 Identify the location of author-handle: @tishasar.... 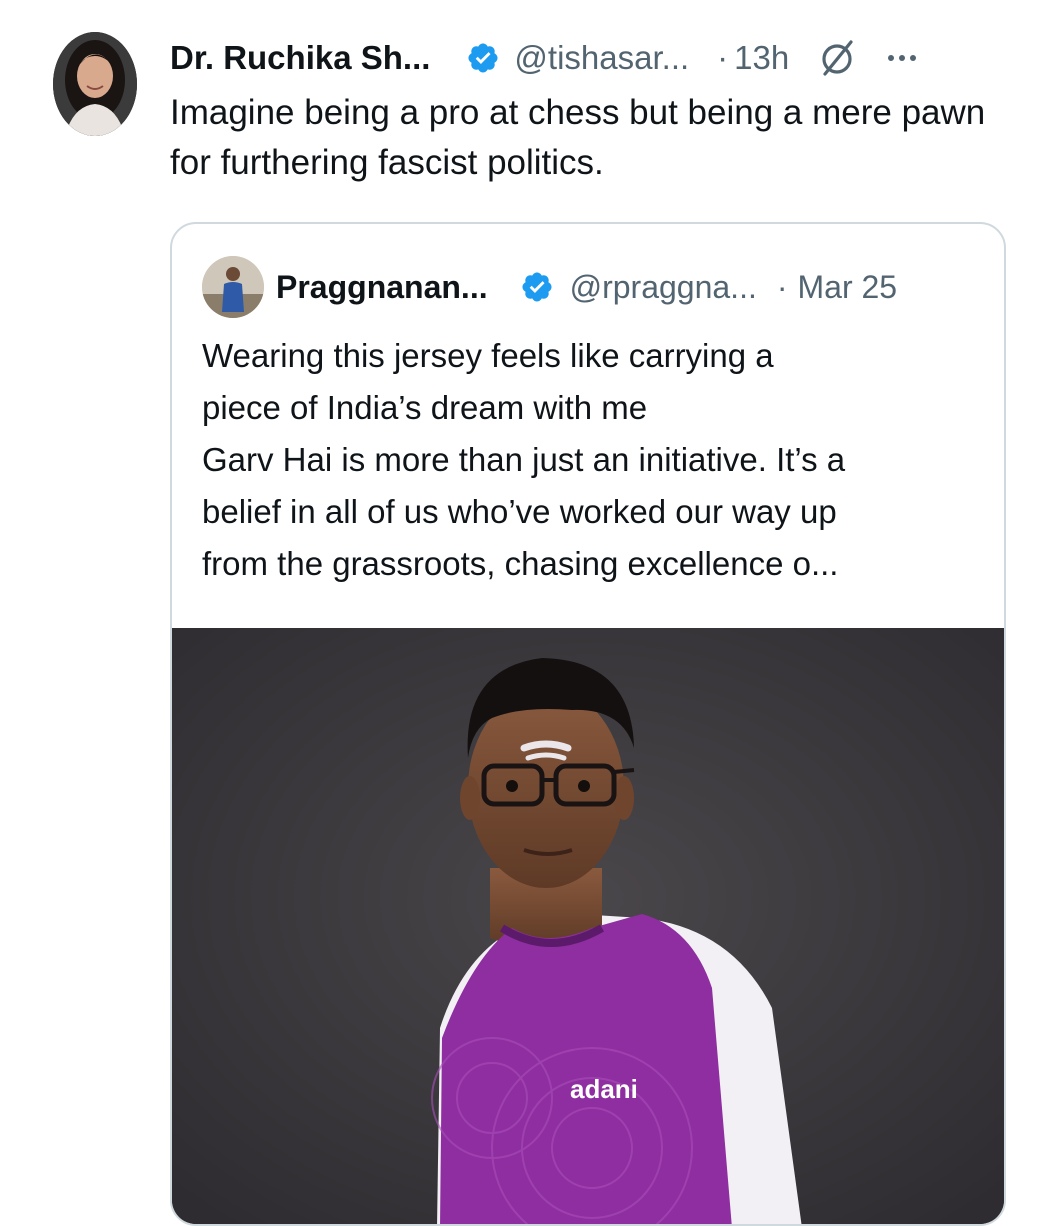
(601, 58).